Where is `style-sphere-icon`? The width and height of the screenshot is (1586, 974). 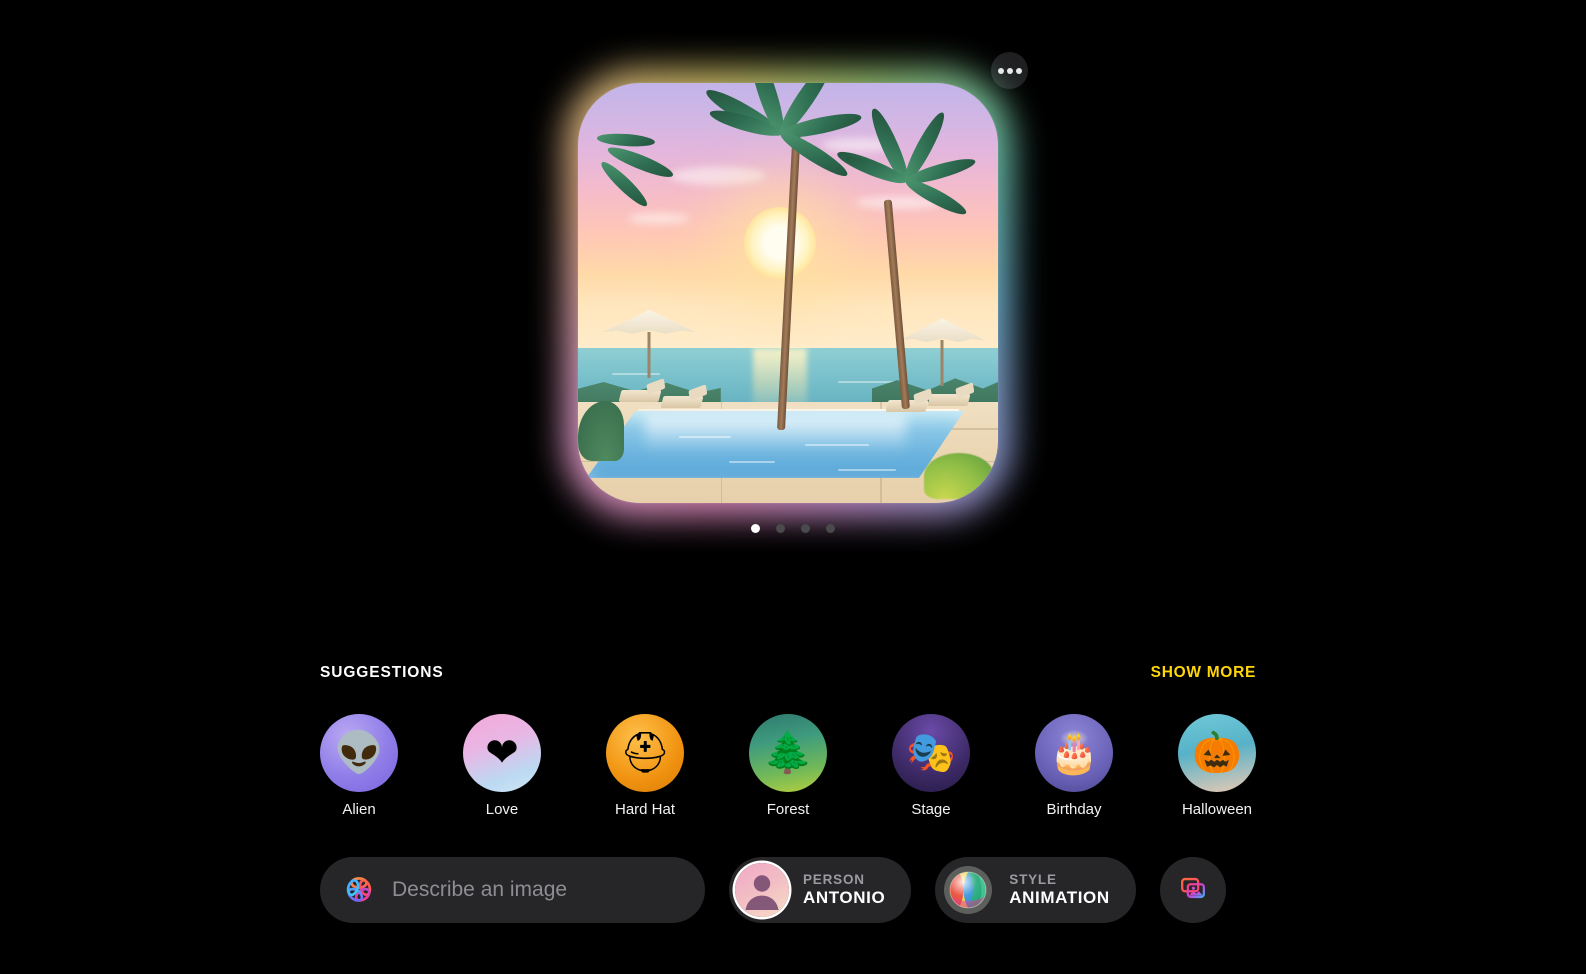
style-sphere-icon is located at coordinates (968, 890).